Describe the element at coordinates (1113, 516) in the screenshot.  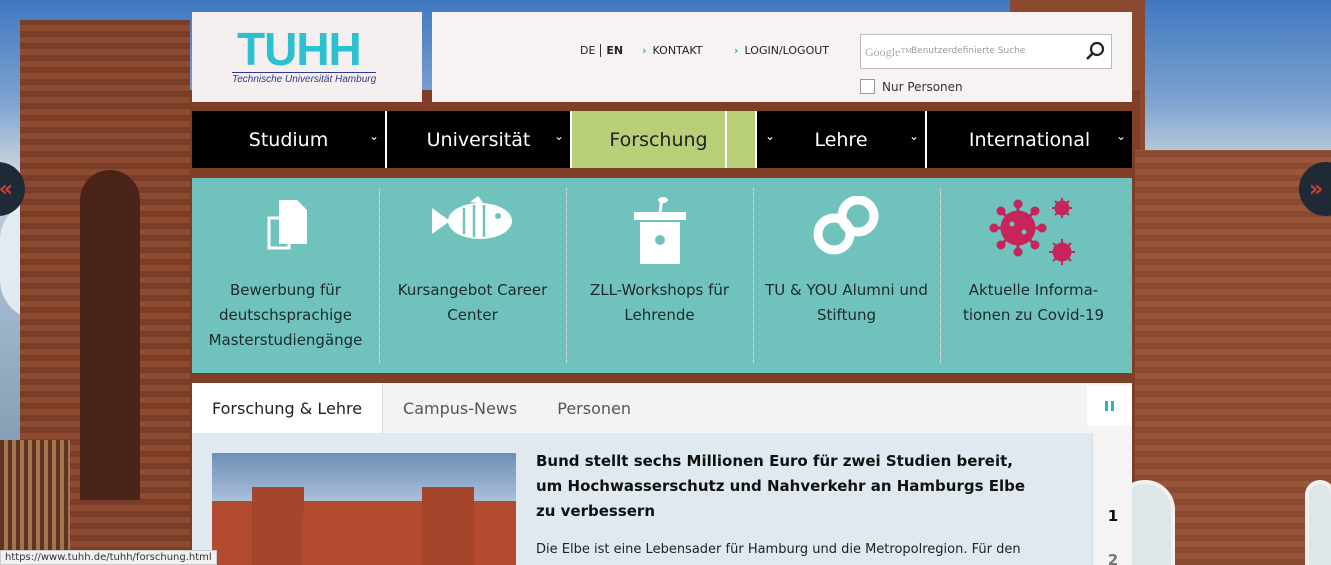
I see `pager-item-1: 1` at that location.